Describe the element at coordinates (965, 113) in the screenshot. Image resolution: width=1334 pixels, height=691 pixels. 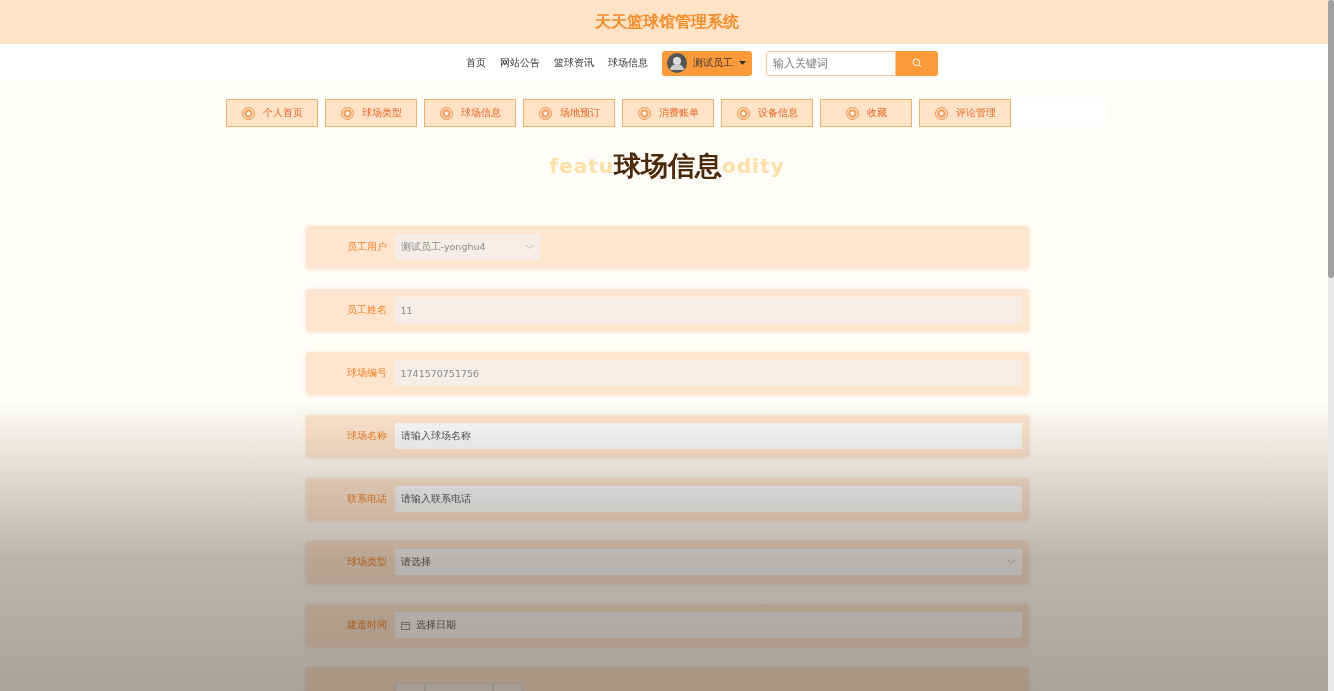
I see `menu-tab: 评论管理` at that location.